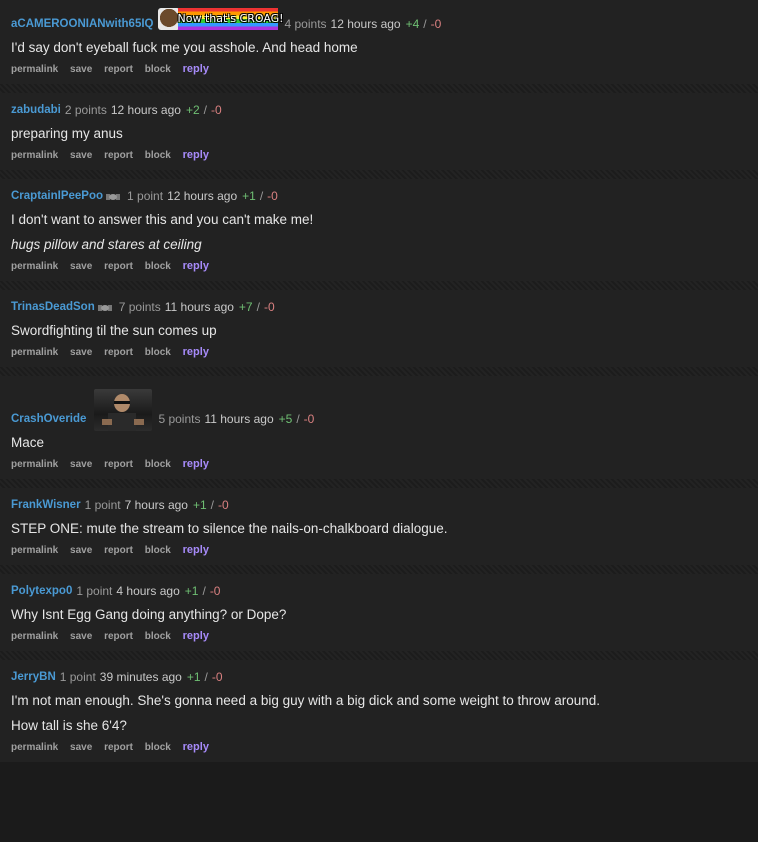  What do you see at coordinates (82, 24) in the screenshot?
I see `author-link: aCAMEROONIANwith65IQ` at bounding box center [82, 24].